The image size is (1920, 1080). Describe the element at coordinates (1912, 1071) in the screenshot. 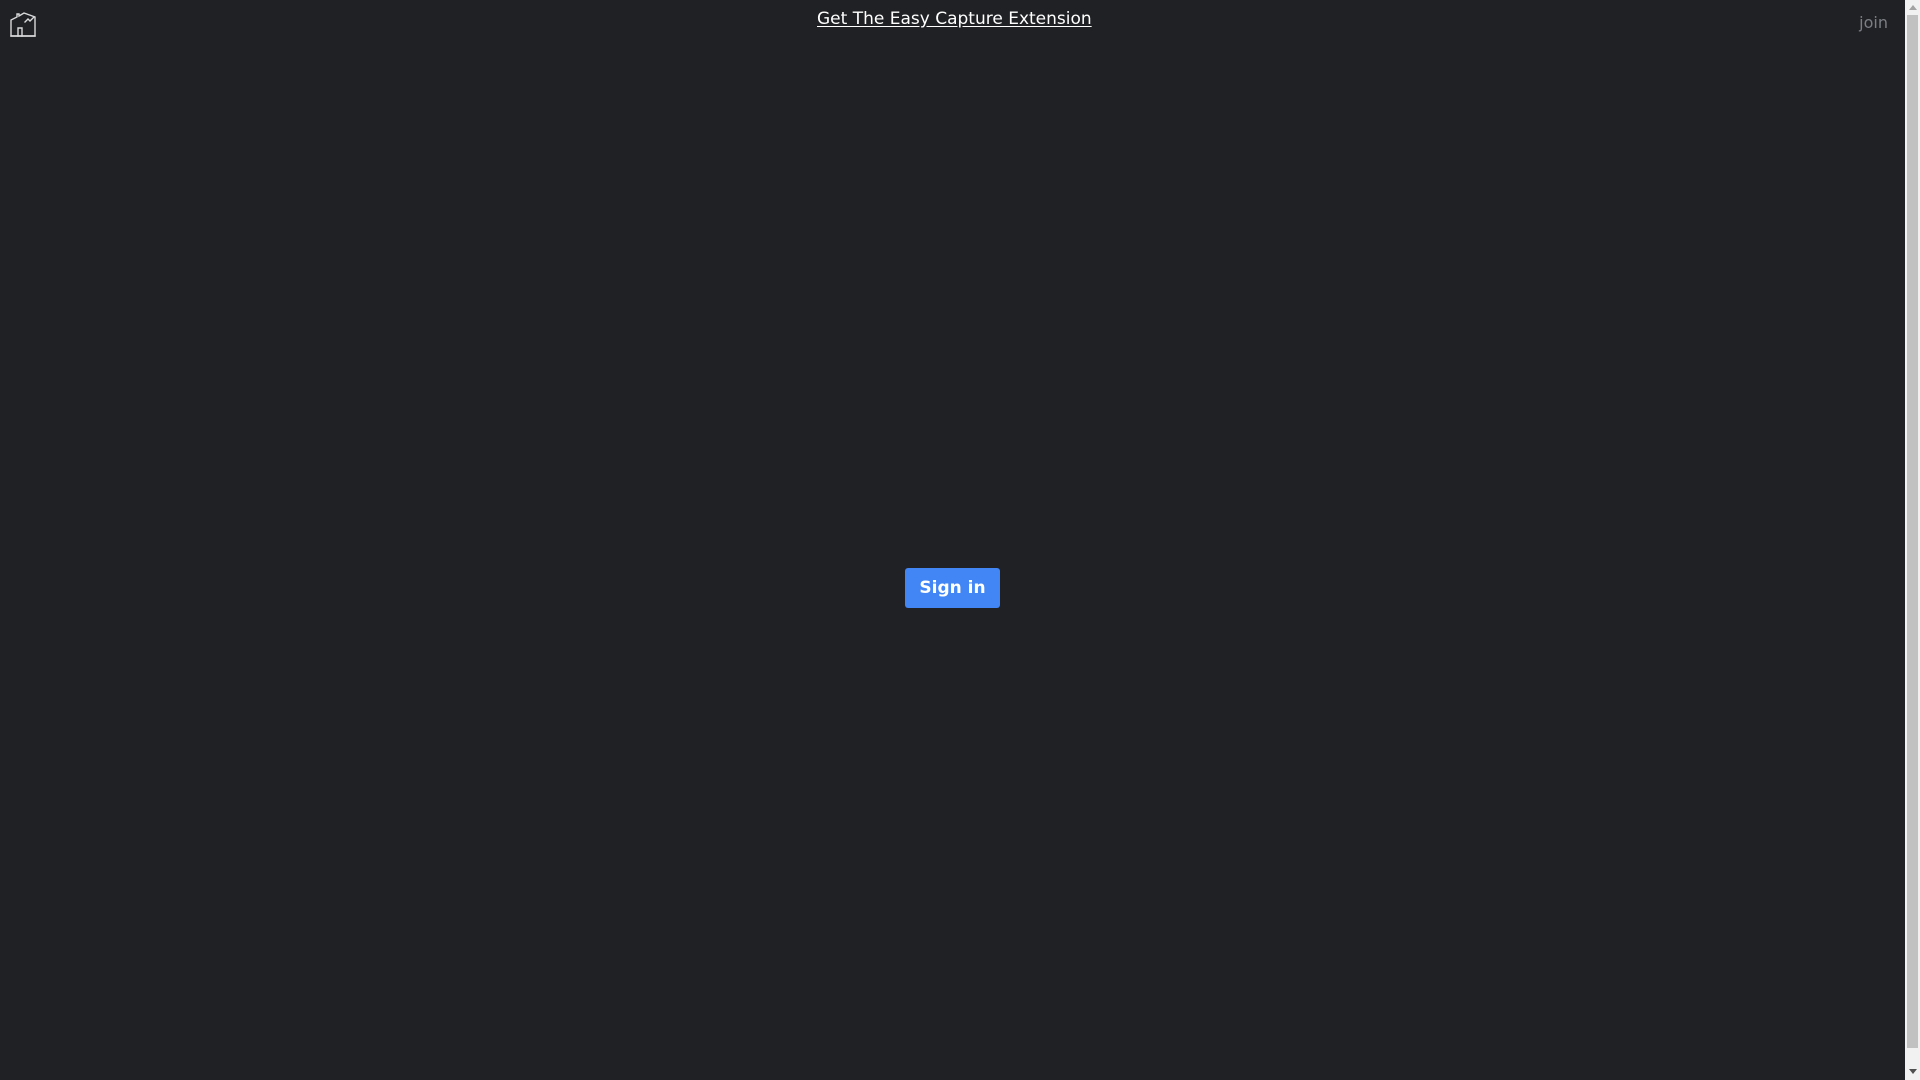

I see `scroll-down-arrow-icon` at that location.